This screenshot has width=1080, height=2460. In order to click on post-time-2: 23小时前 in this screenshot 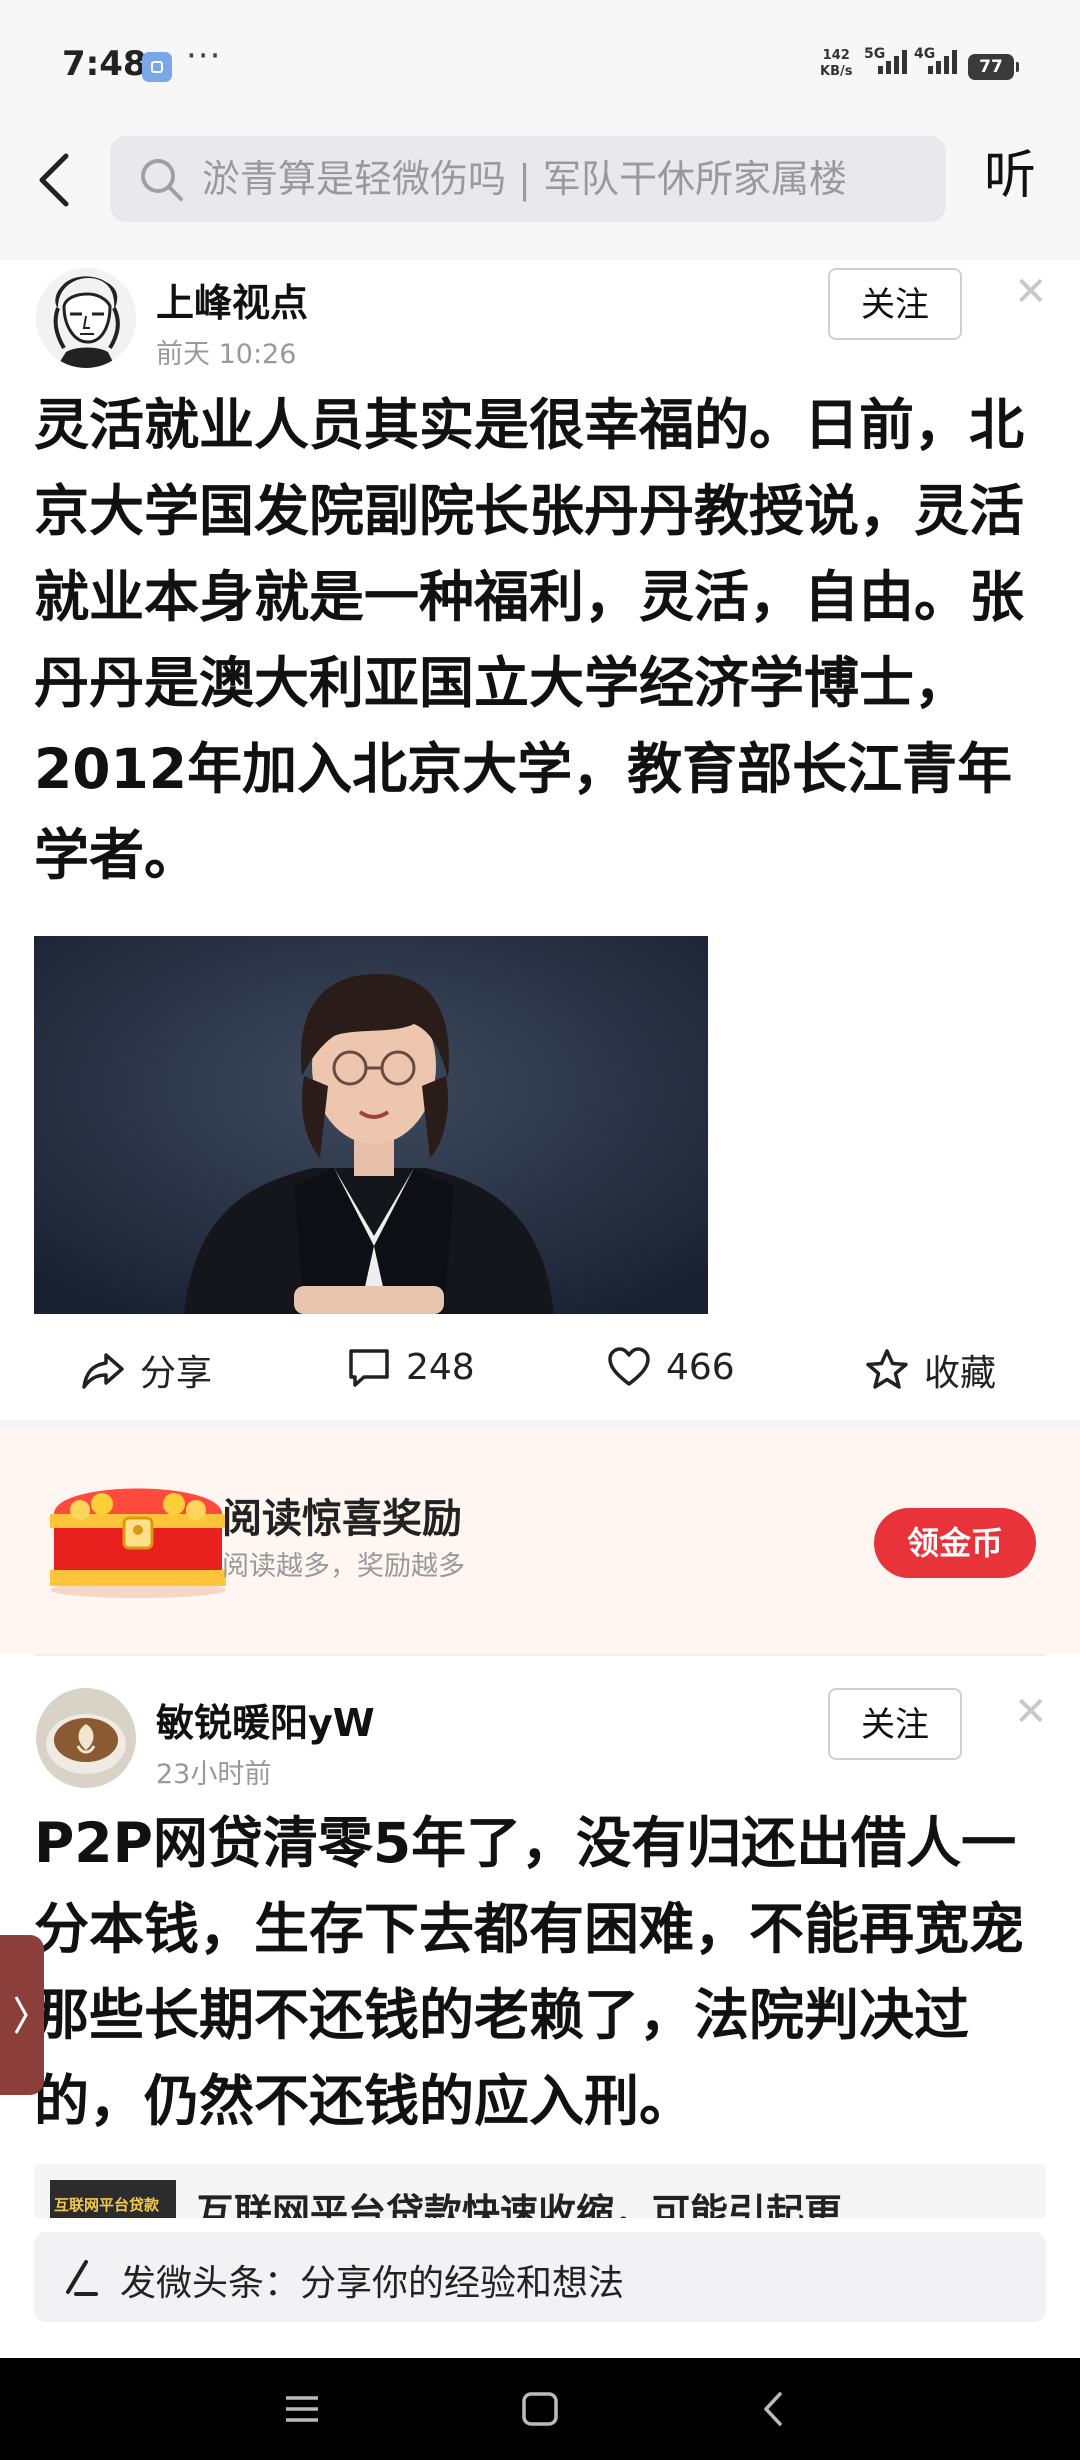, I will do `click(214, 1774)`.